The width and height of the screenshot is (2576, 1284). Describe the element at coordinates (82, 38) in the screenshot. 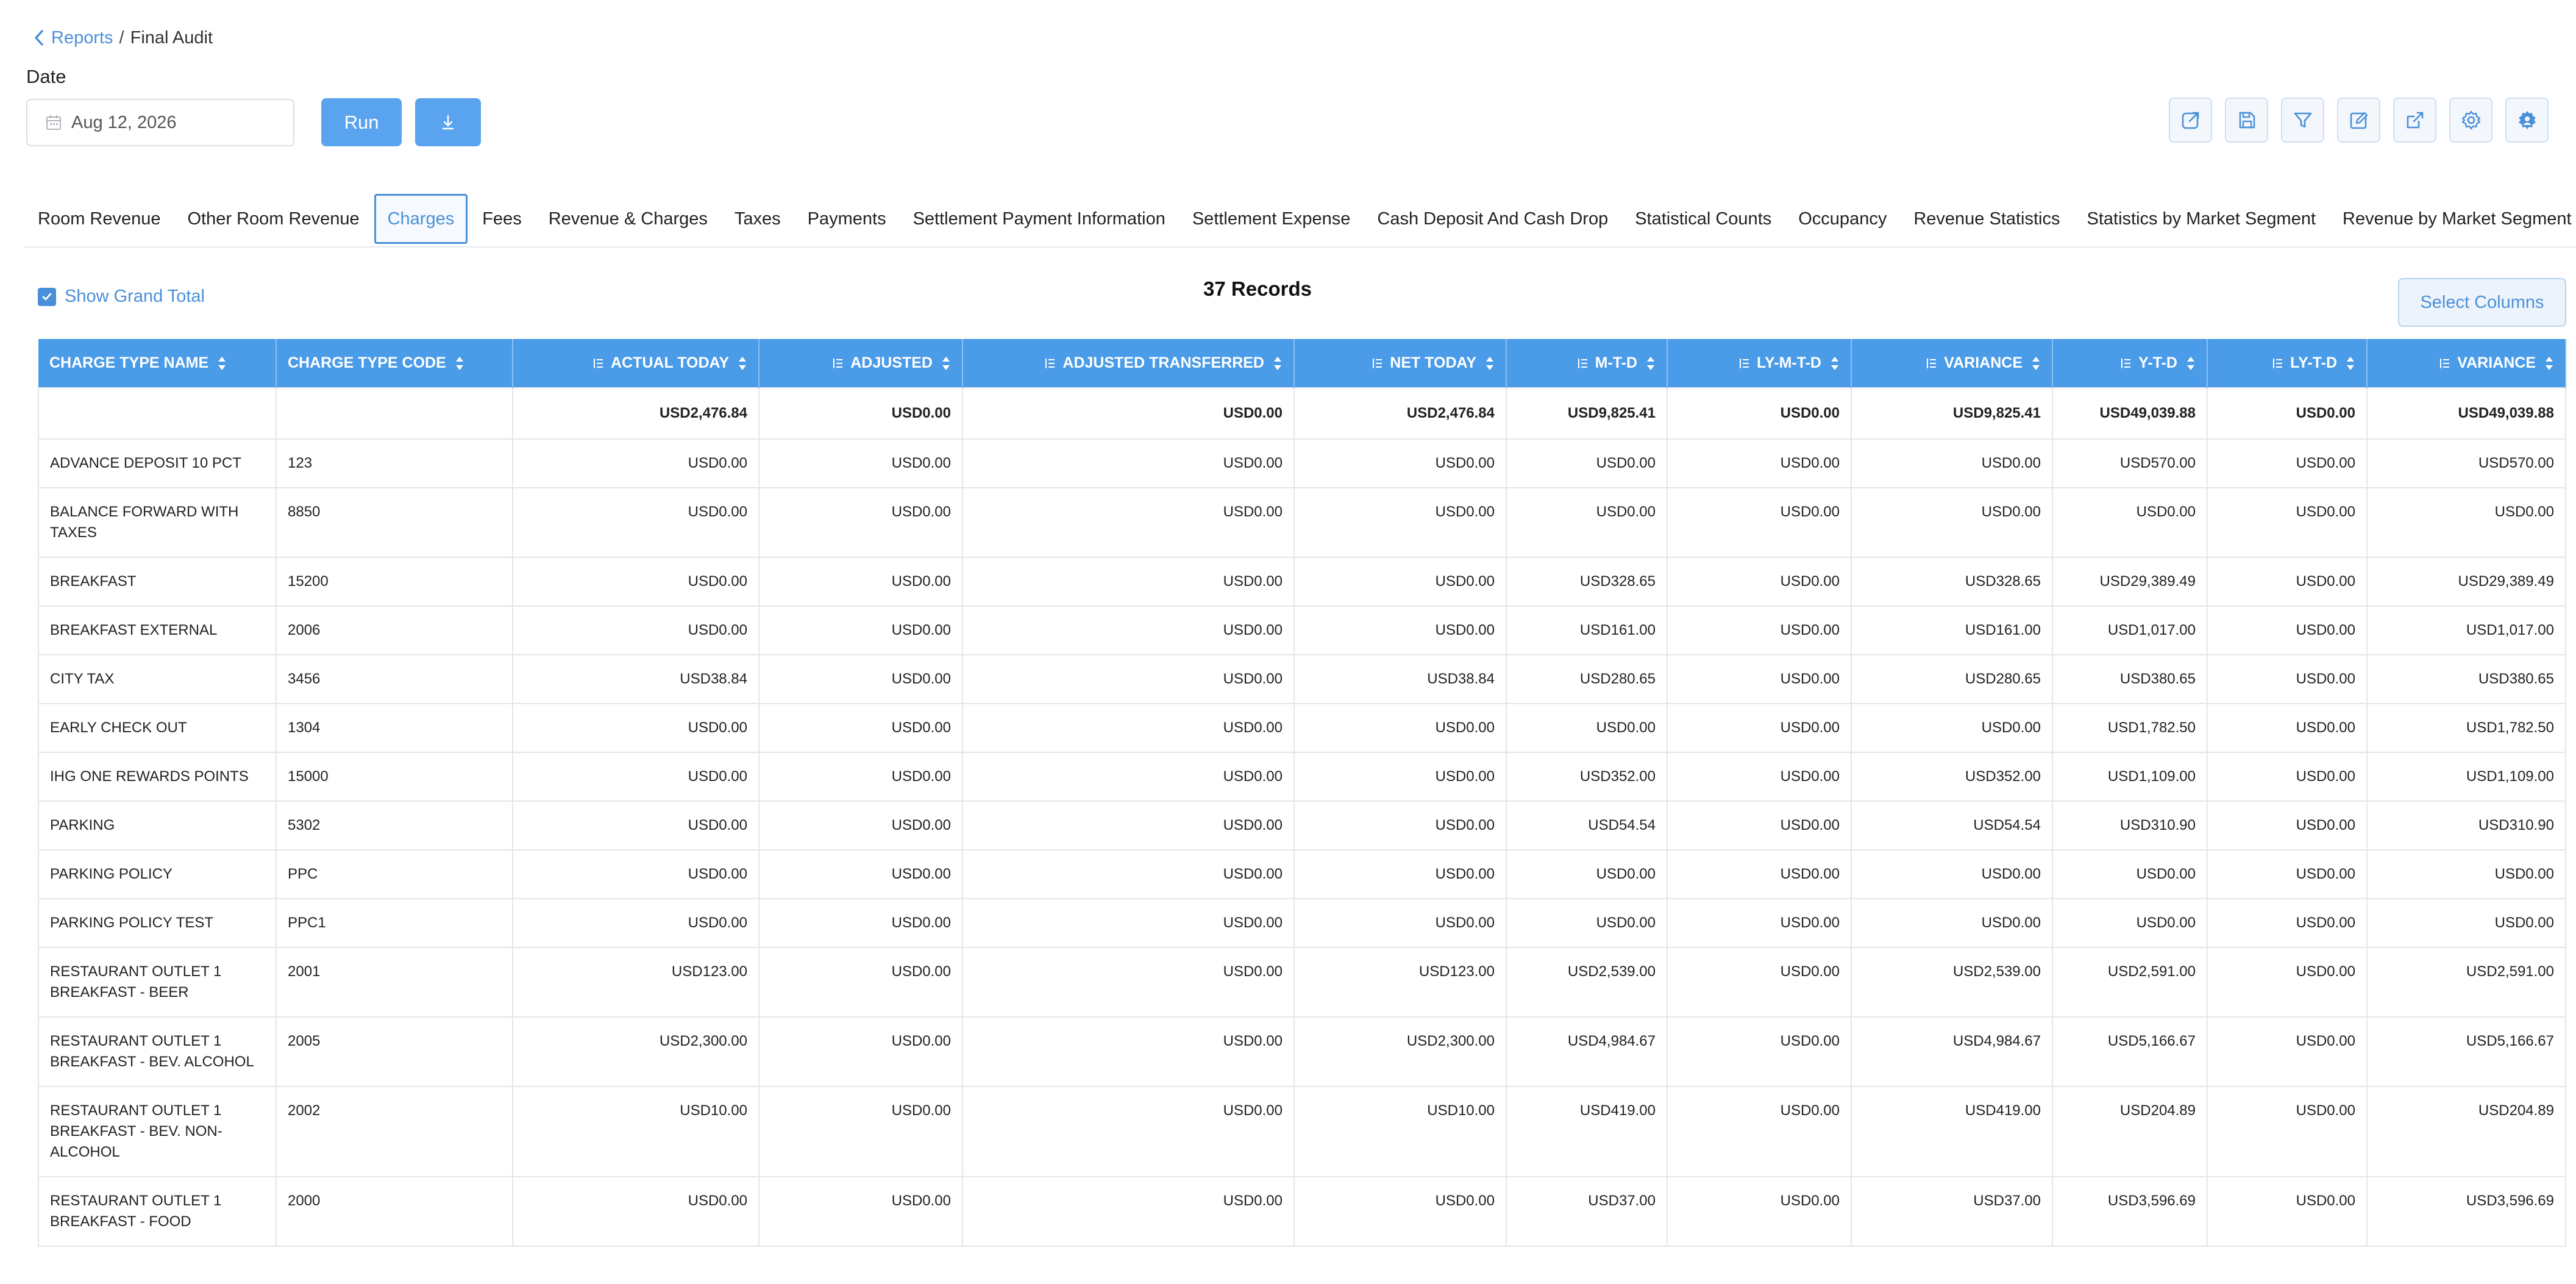

I see `breadcrumb-reports-link: Reports` at that location.